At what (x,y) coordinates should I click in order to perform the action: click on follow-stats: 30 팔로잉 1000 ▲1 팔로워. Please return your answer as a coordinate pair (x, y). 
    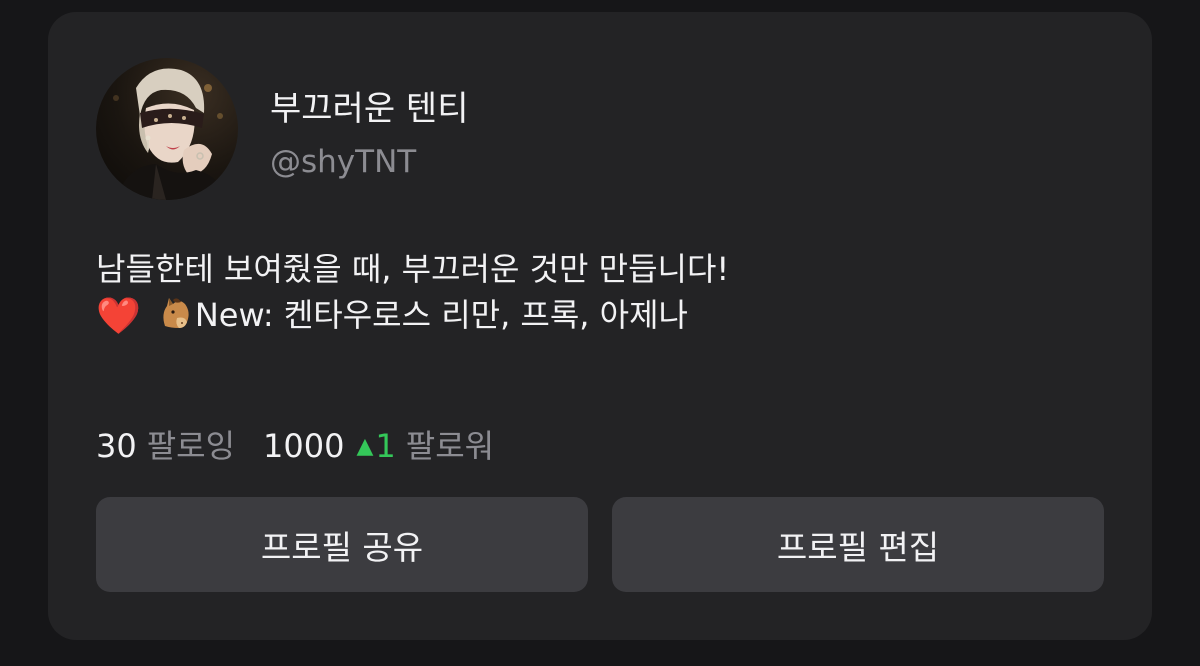
    Looking at the image, I should click on (295, 446).